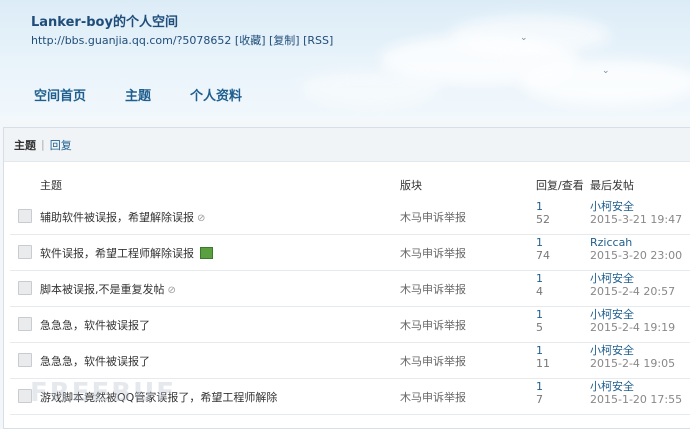 This screenshot has width=690, height=429. Describe the element at coordinates (51, 185) in the screenshot. I see `col-topic: 主题` at that location.